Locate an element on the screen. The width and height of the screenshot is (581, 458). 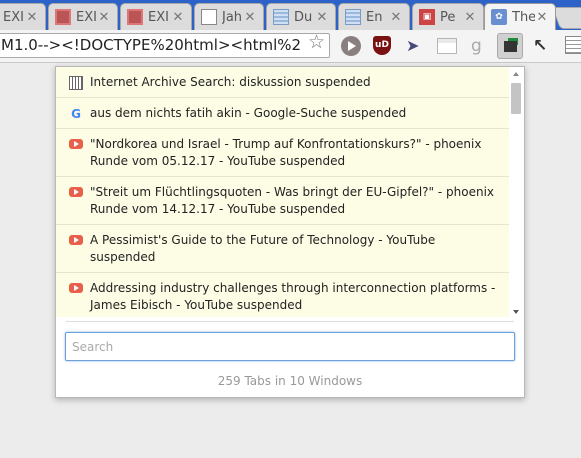
list-scrollbar is located at coordinates (516, 192).